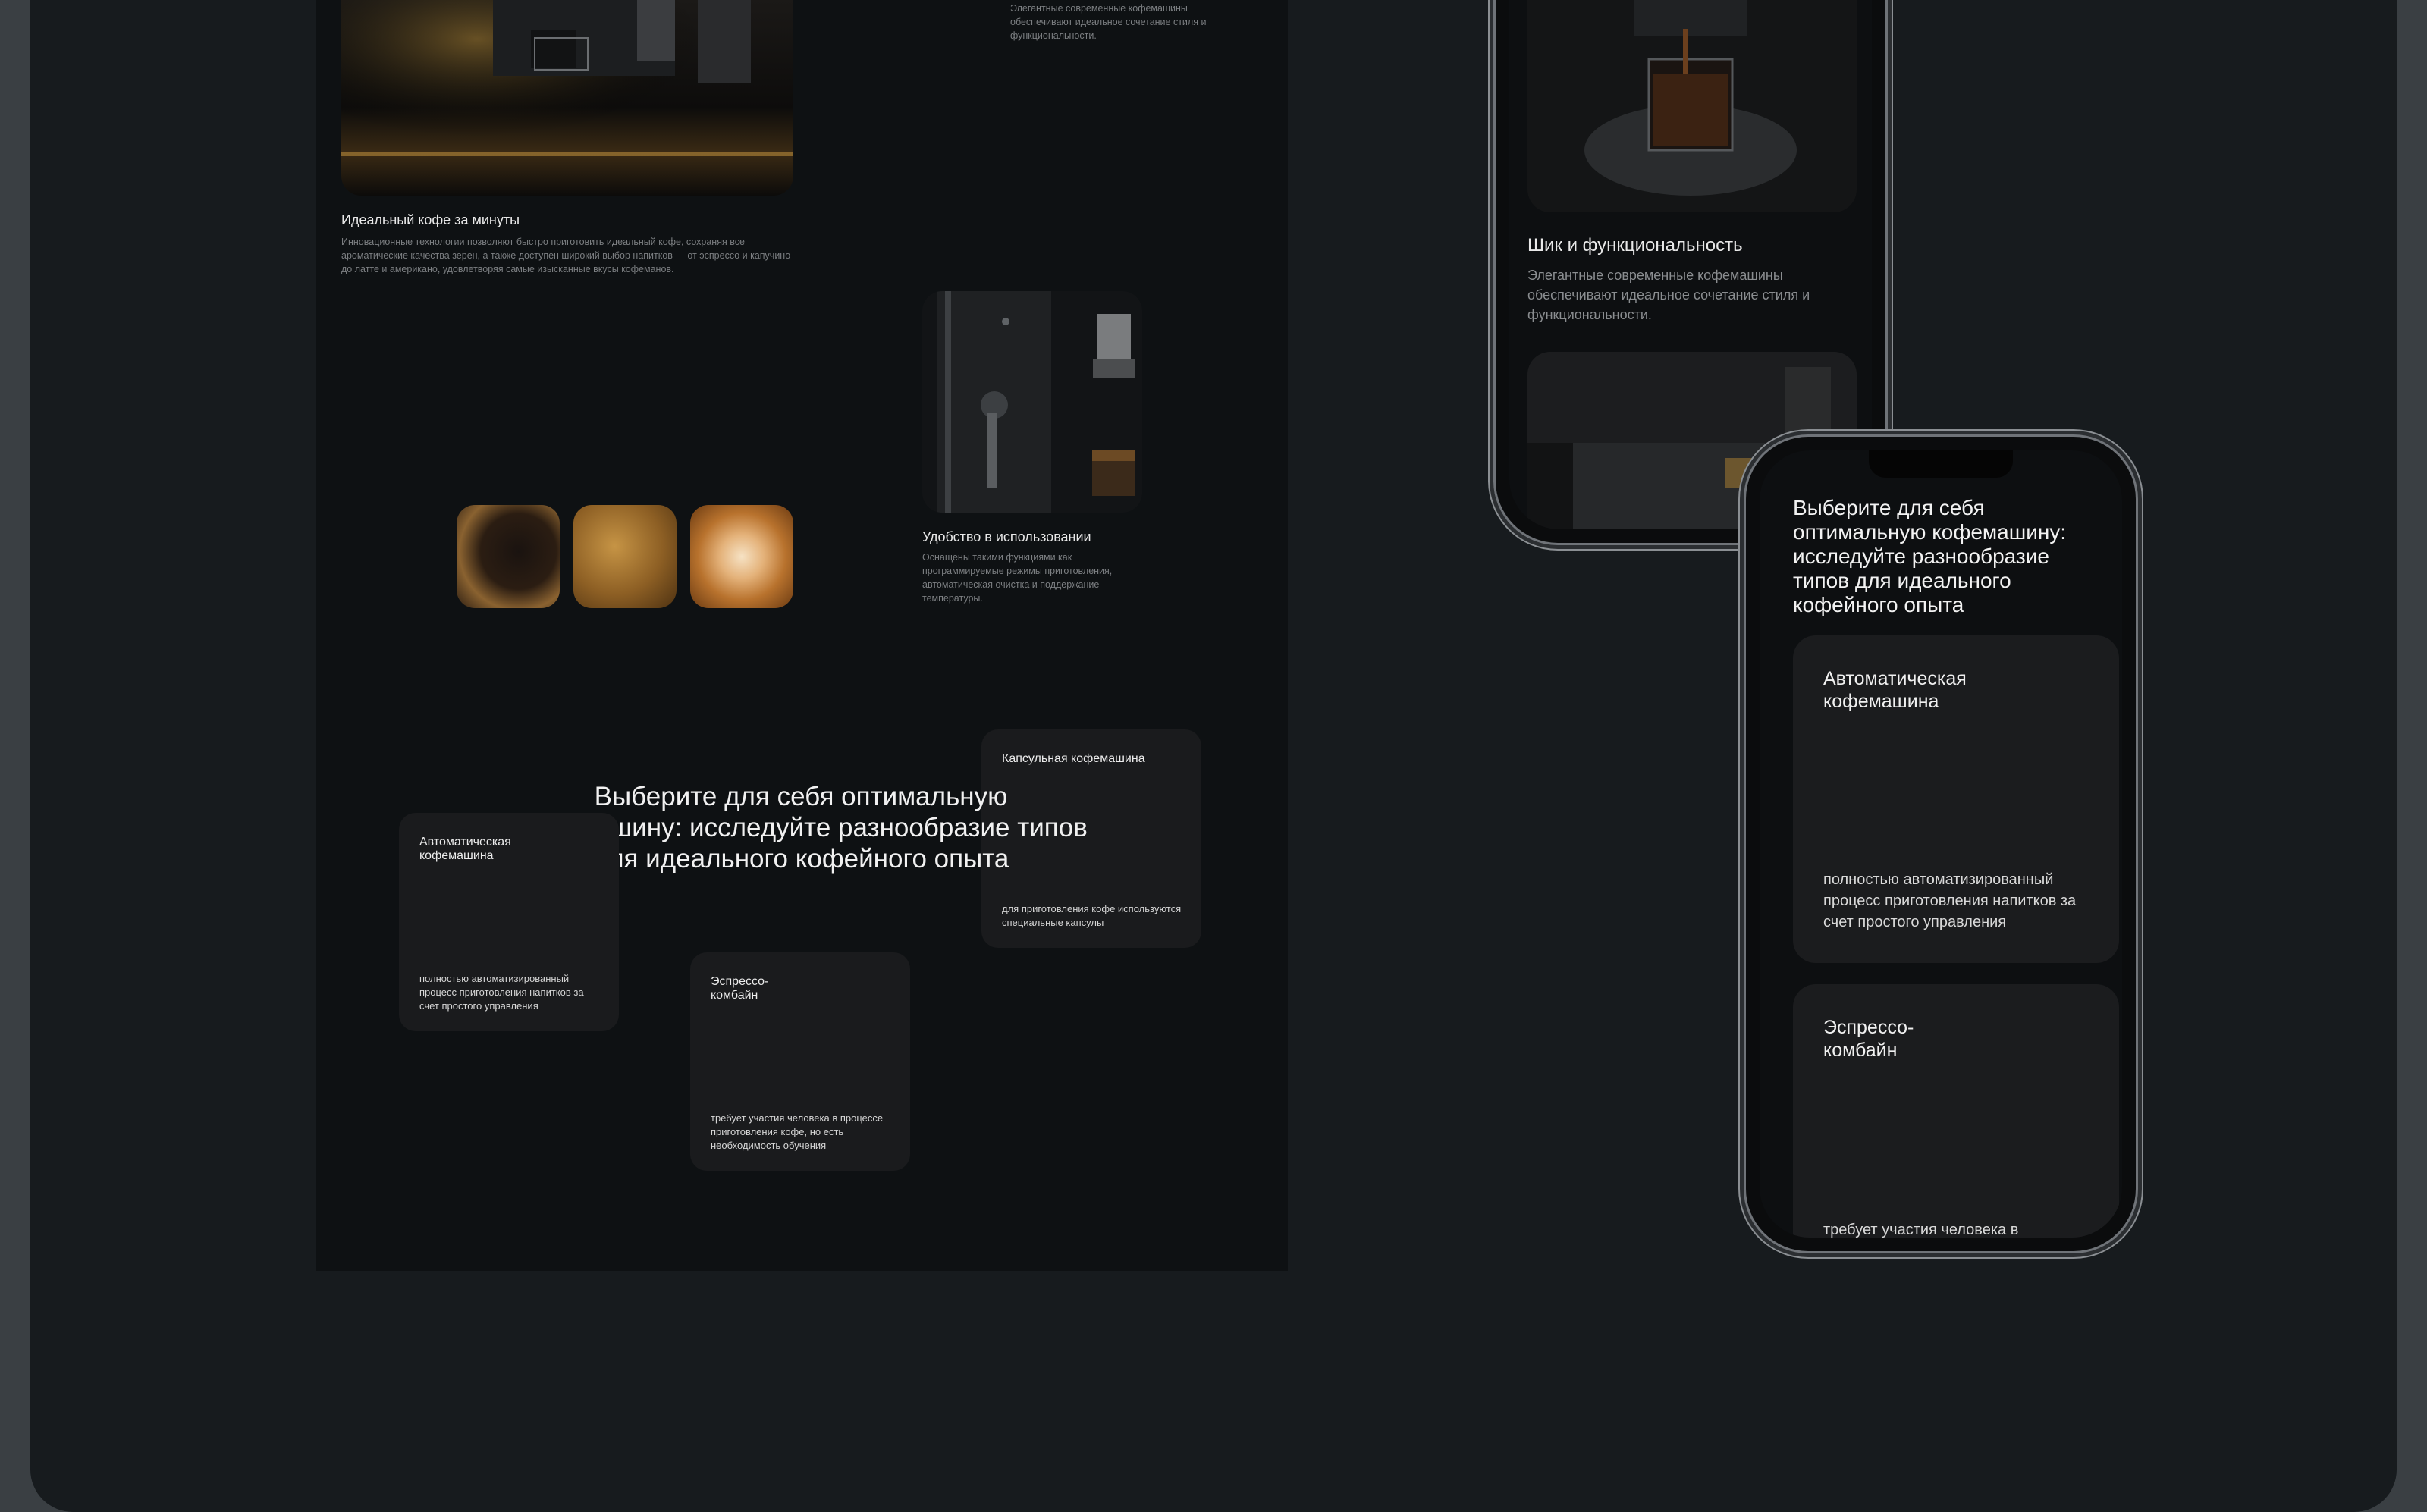  What do you see at coordinates (567, 98) in the screenshot?
I see `coffee-bar-photo` at bounding box center [567, 98].